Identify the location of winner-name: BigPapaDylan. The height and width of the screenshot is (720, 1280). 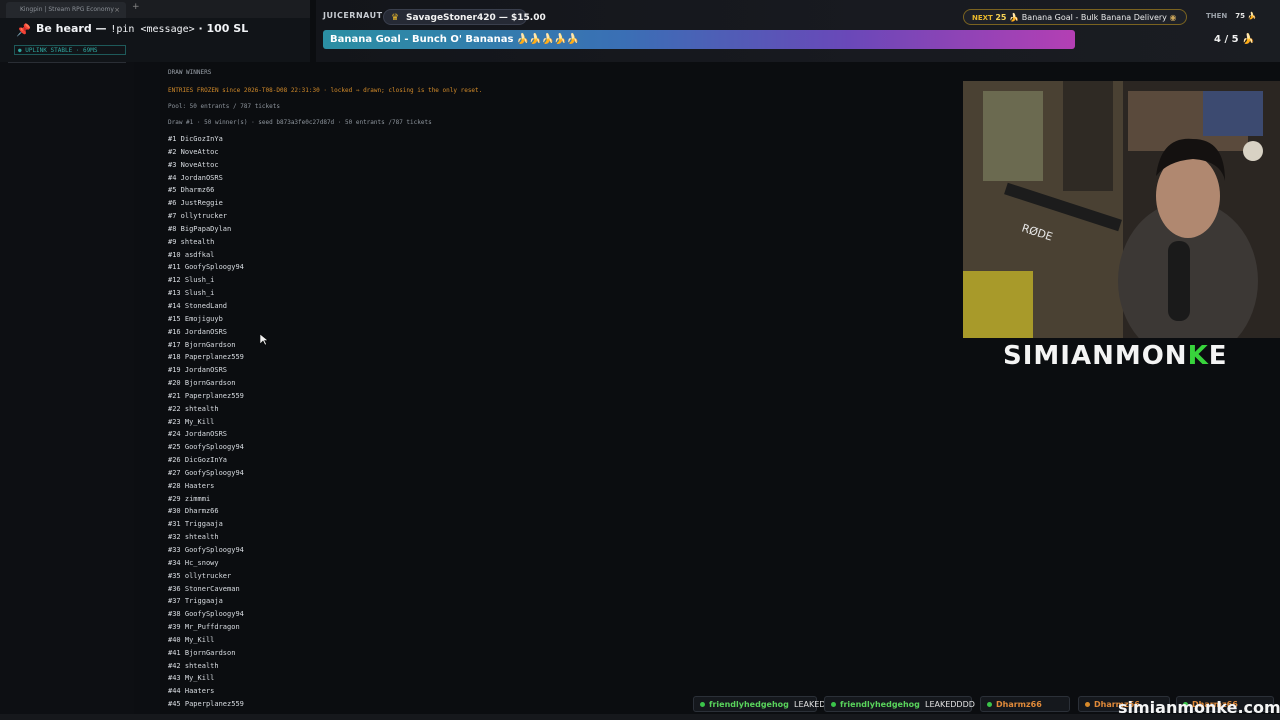
(206, 228).